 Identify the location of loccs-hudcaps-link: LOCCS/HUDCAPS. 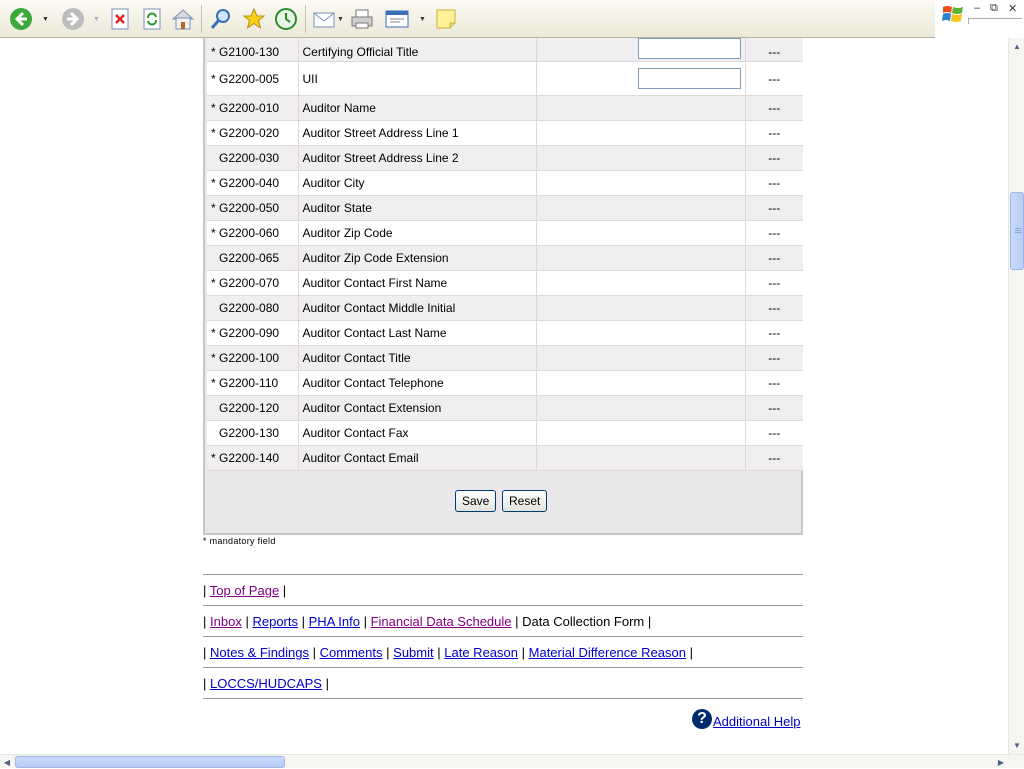
(266, 683).